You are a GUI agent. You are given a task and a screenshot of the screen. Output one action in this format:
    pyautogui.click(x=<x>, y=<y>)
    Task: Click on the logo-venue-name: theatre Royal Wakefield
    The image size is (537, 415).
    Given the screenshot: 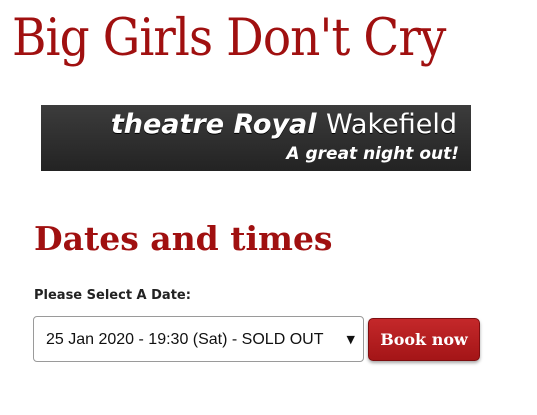 What is the action you would take?
    pyautogui.click(x=284, y=125)
    